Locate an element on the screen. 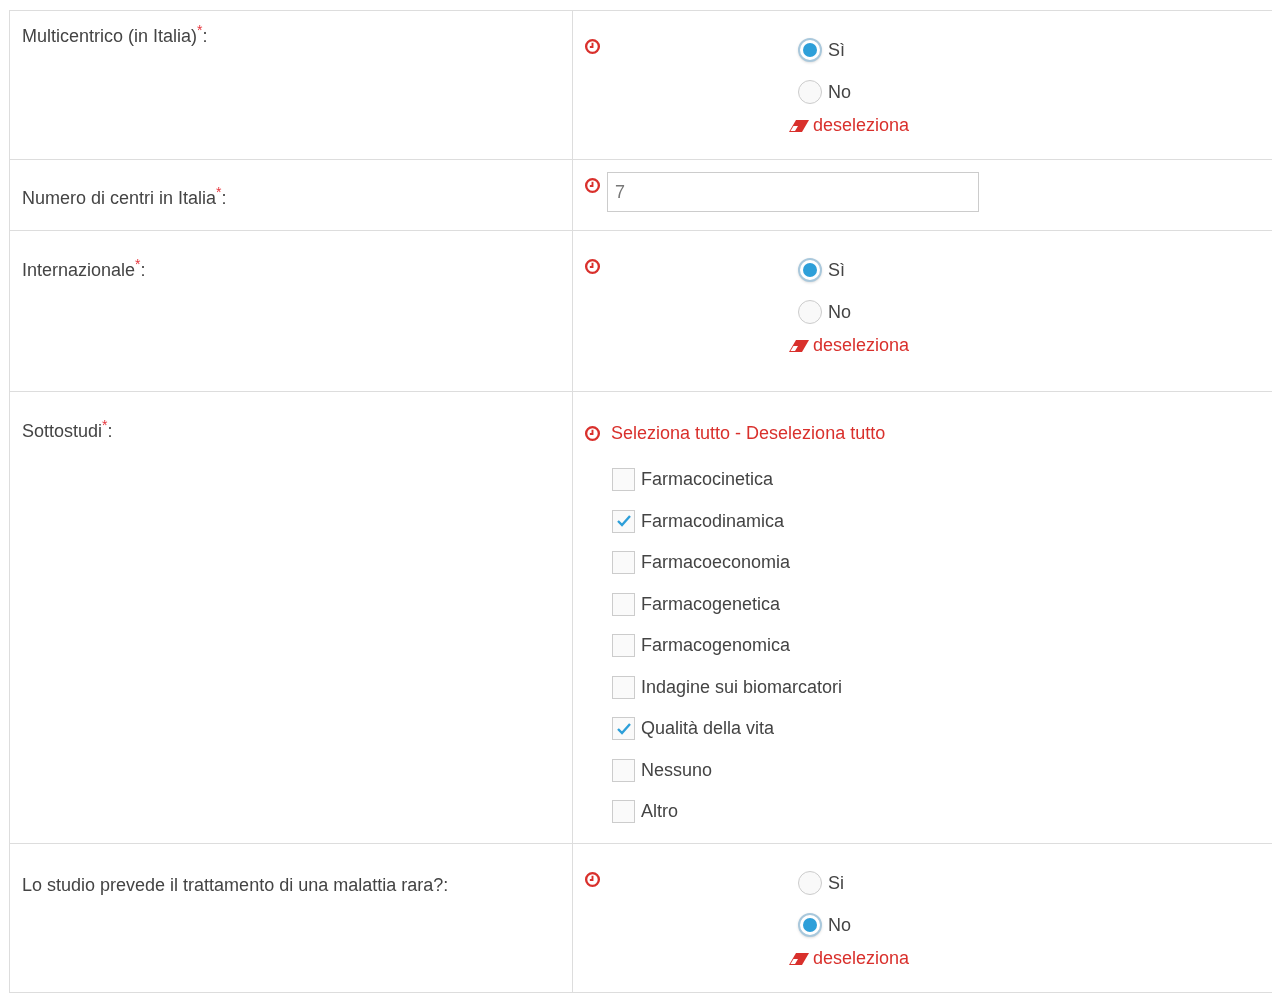 Image resolution: width=1272 pixels, height=993 pixels. field-label: Numero di centri in Italia$^{*}$: is located at coordinates (125, 197).